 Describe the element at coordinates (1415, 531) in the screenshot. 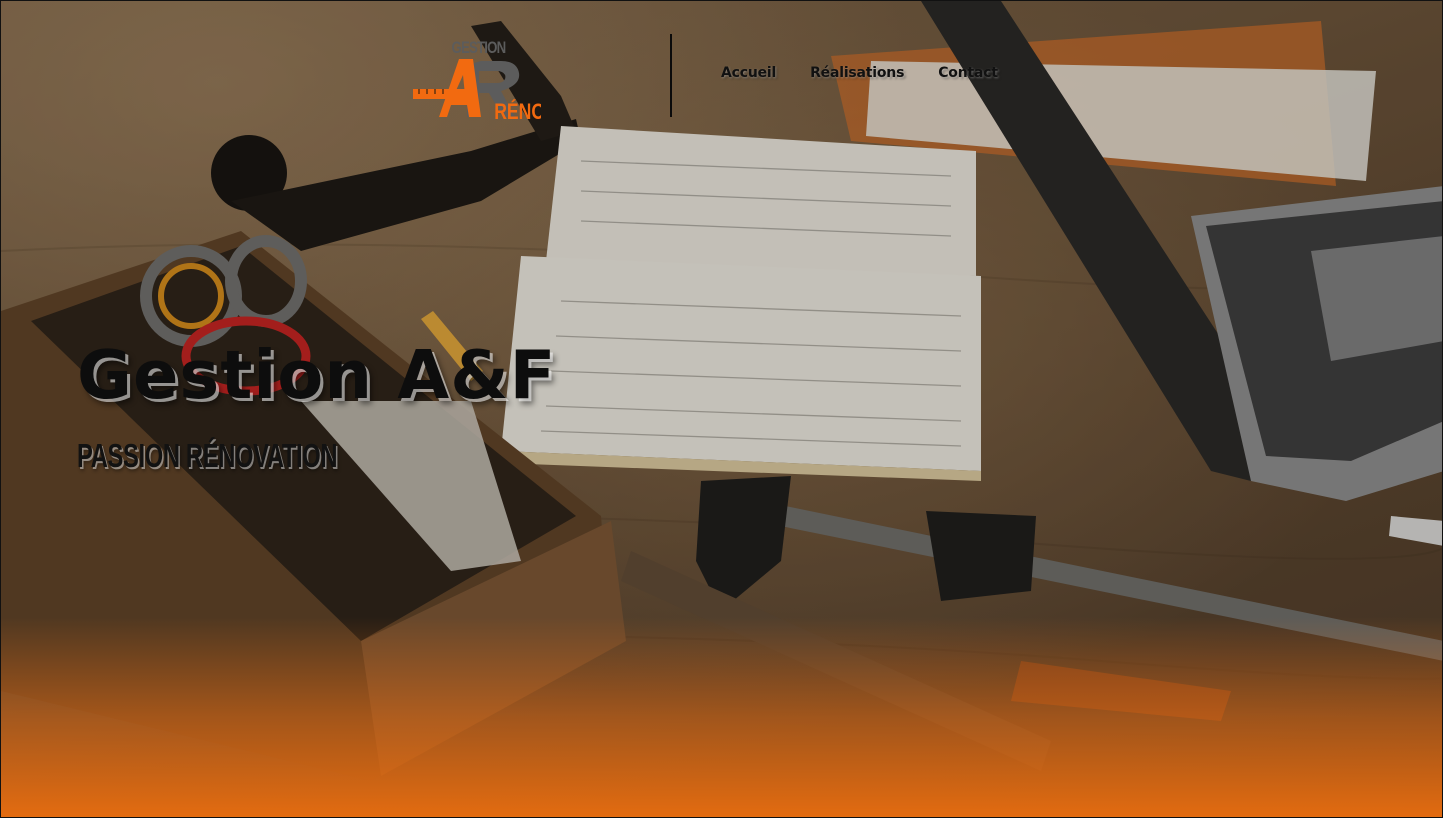

I see `pen-shape` at that location.